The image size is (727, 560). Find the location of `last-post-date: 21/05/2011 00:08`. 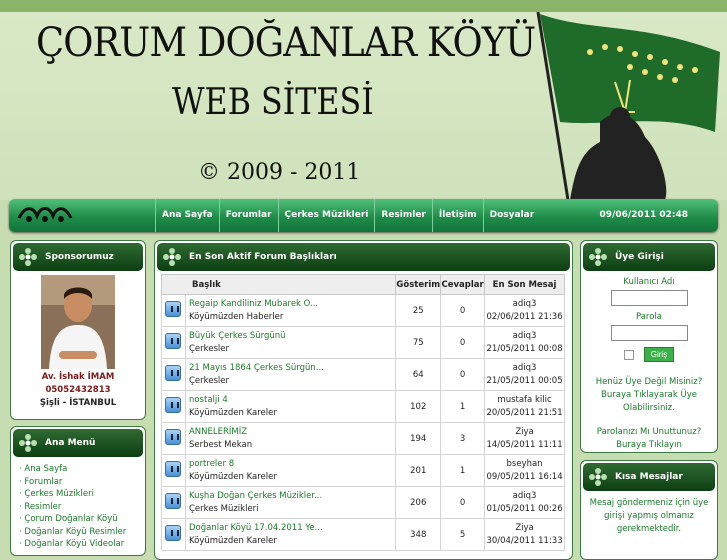

last-post-date: 21/05/2011 00:08 is located at coordinates (524, 348).